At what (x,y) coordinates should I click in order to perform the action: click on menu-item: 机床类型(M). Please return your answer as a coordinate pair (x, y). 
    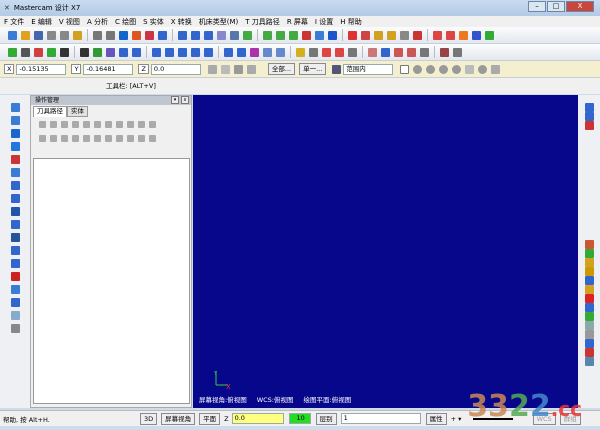
    Looking at the image, I should click on (219, 22).